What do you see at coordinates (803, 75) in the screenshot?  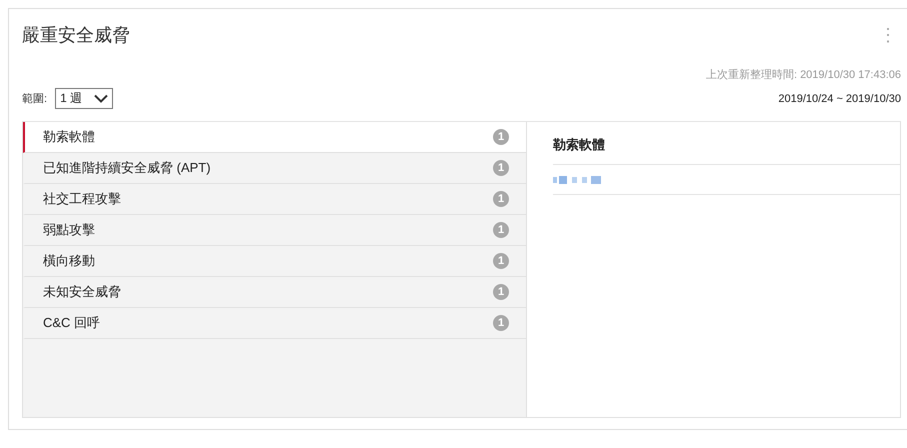 I see `last-refresh-time: 上次重新整理時間: 2019/10/30 17:43:06` at bounding box center [803, 75].